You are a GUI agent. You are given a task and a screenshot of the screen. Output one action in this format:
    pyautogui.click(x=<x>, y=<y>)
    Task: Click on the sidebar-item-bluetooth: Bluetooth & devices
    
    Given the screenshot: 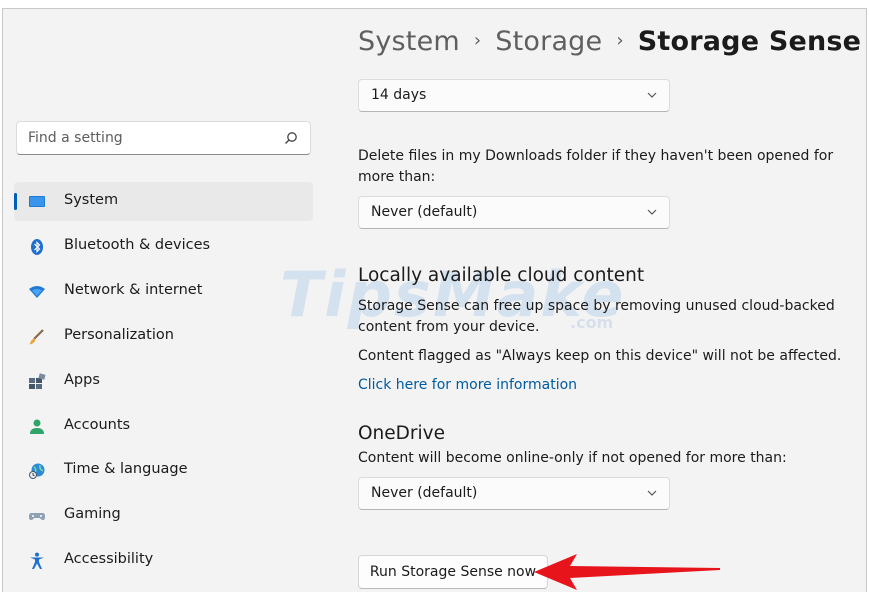 What is the action you would take?
    pyautogui.click(x=163, y=246)
    